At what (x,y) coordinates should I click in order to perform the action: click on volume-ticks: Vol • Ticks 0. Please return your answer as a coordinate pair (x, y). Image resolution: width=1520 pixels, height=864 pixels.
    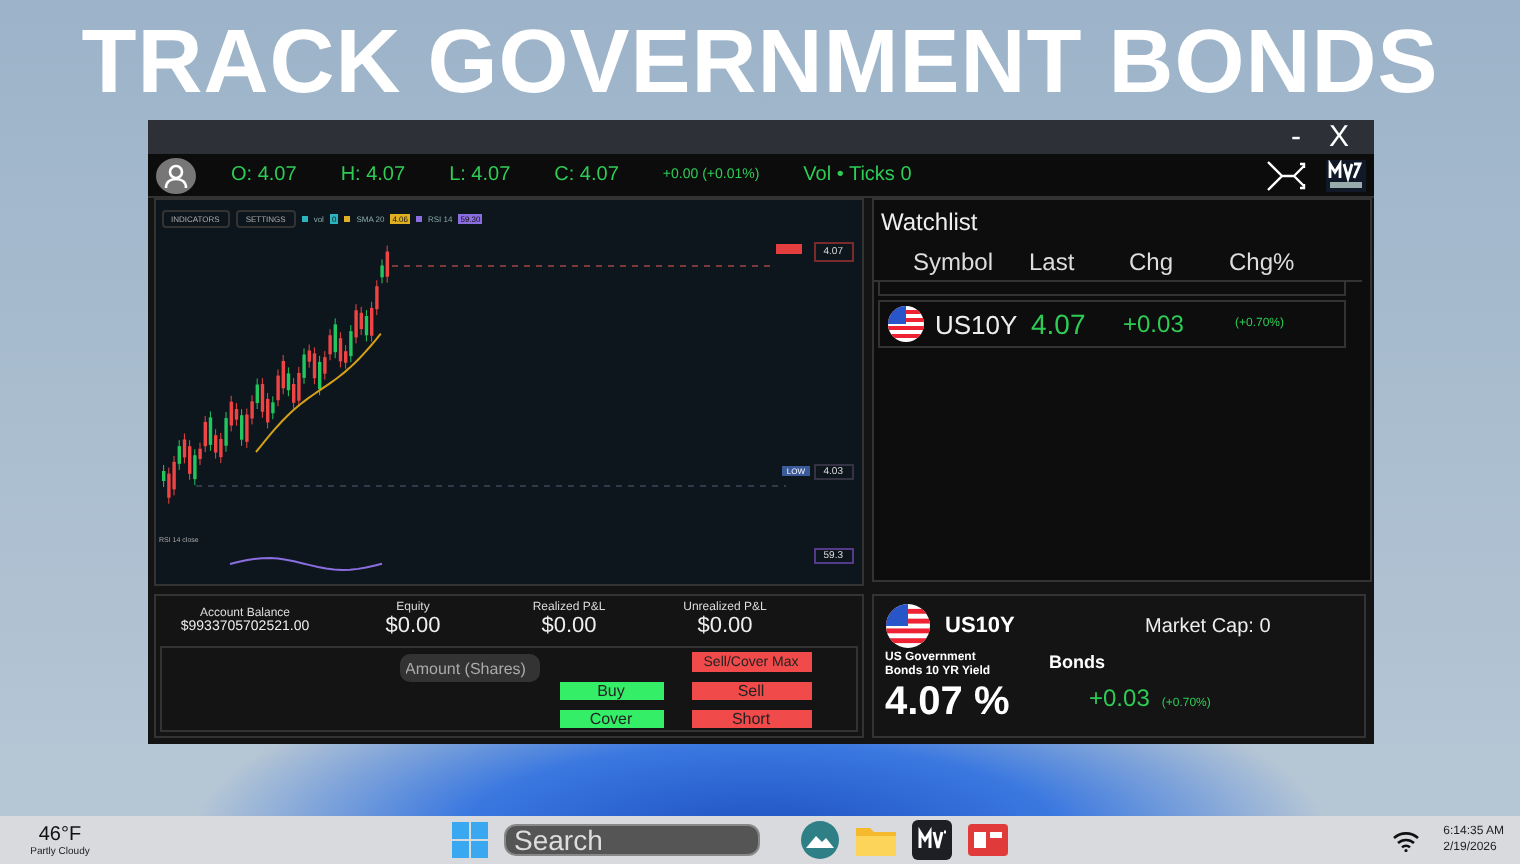
    Looking at the image, I should click on (857, 175).